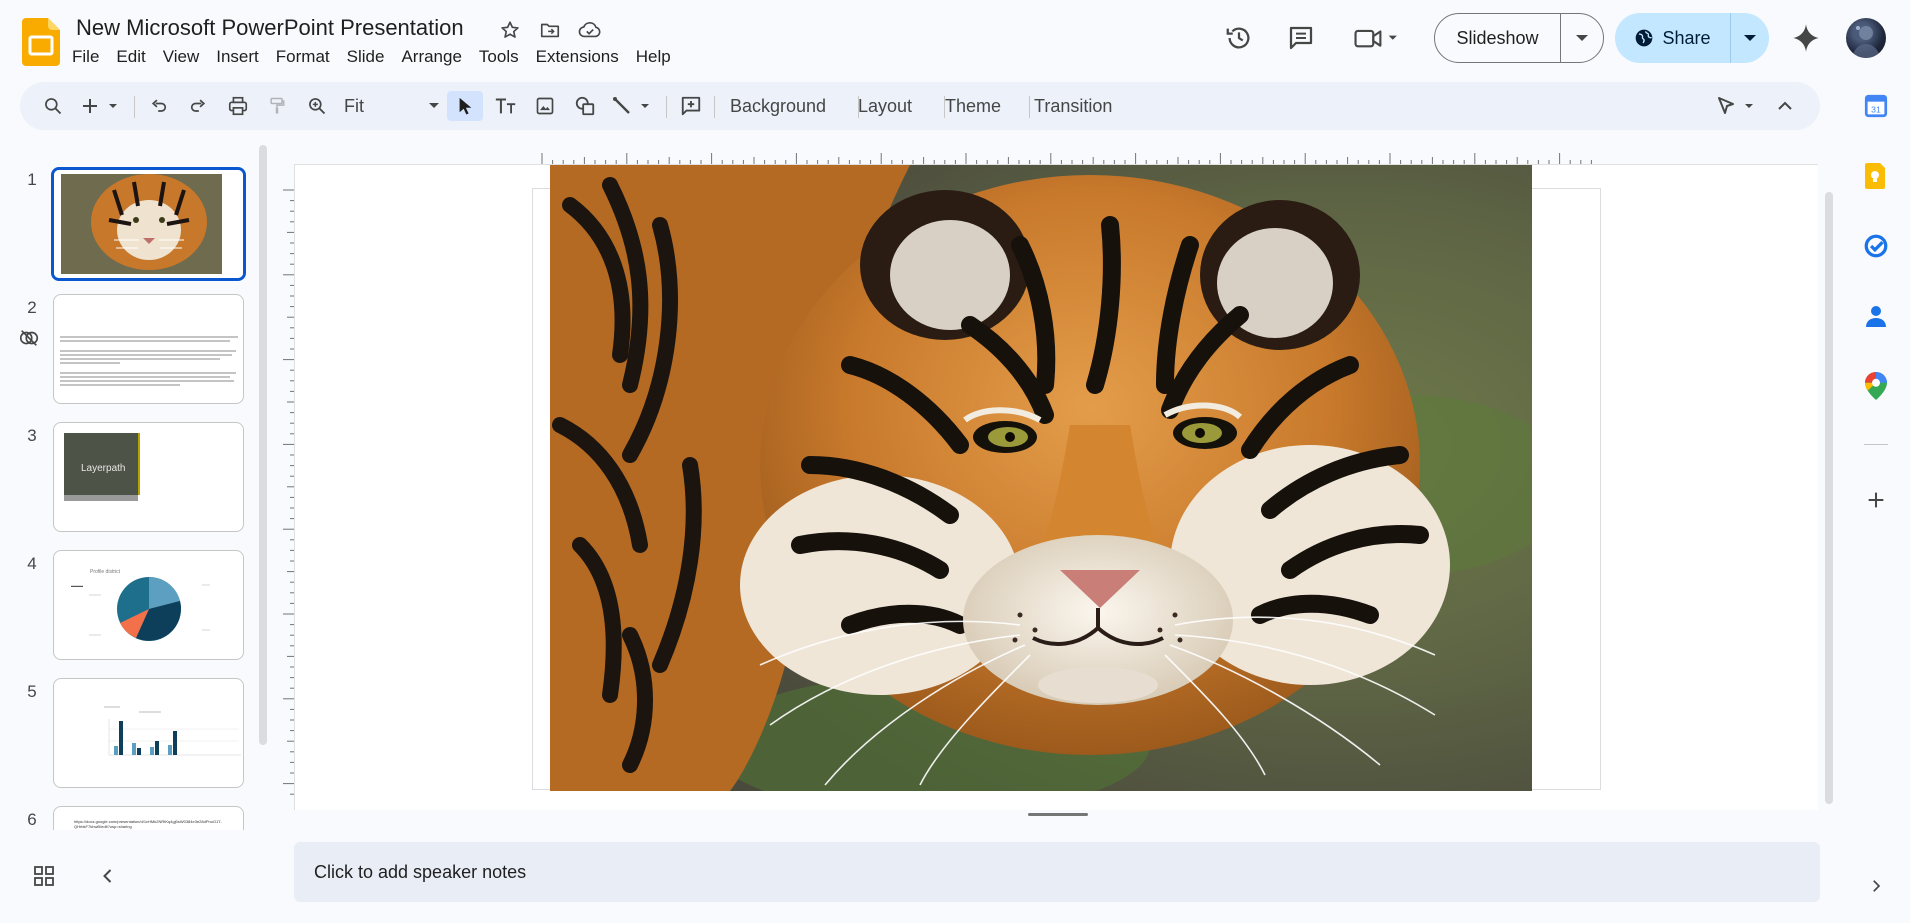  What do you see at coordinates (303, 57) in the screenshot?
I see `menu-format: Format` at bounding box center [303, 57].